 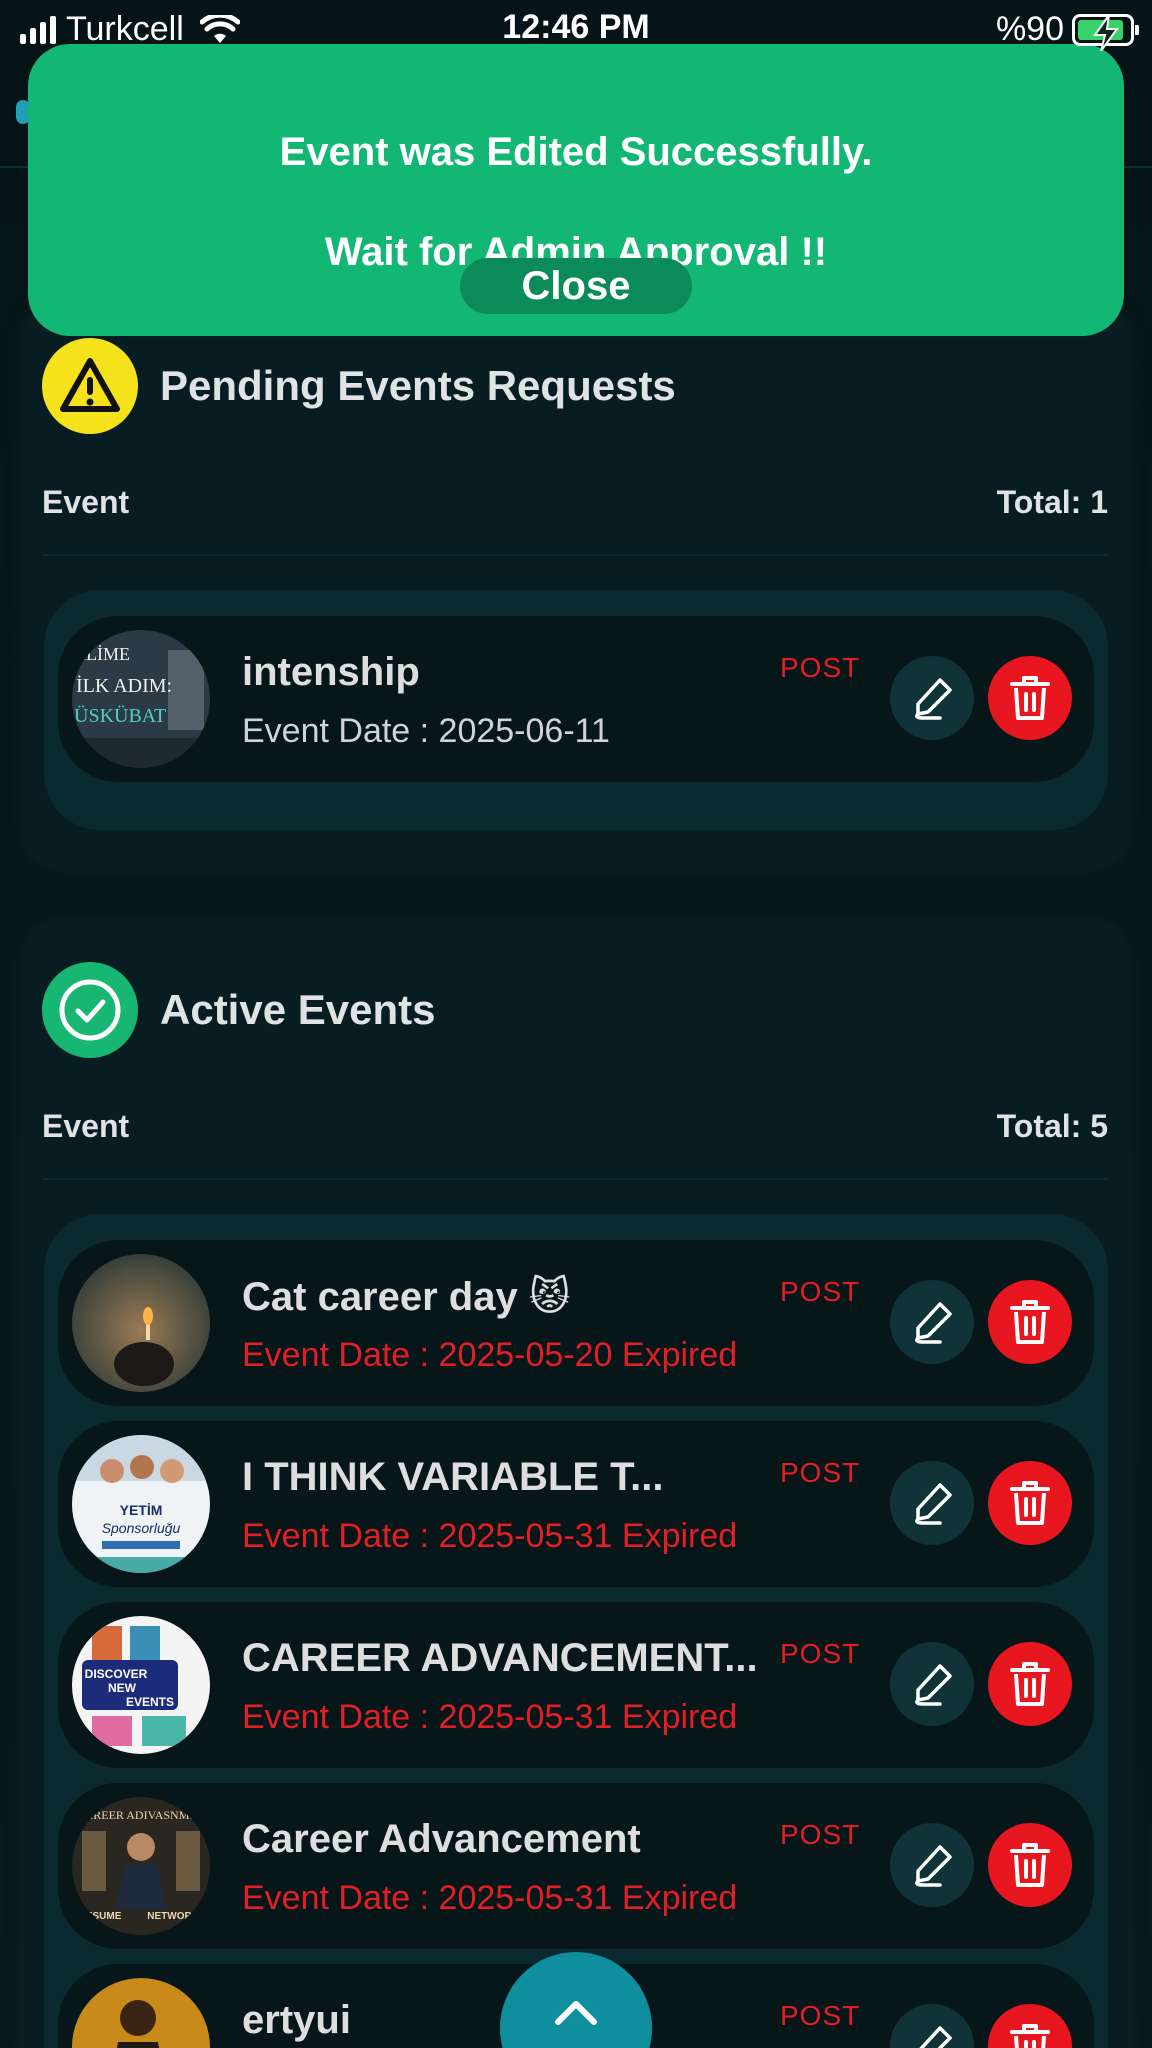 I want to click on svg-text: CAREER ADIVASNMEN, so click(x=141, y=1815).